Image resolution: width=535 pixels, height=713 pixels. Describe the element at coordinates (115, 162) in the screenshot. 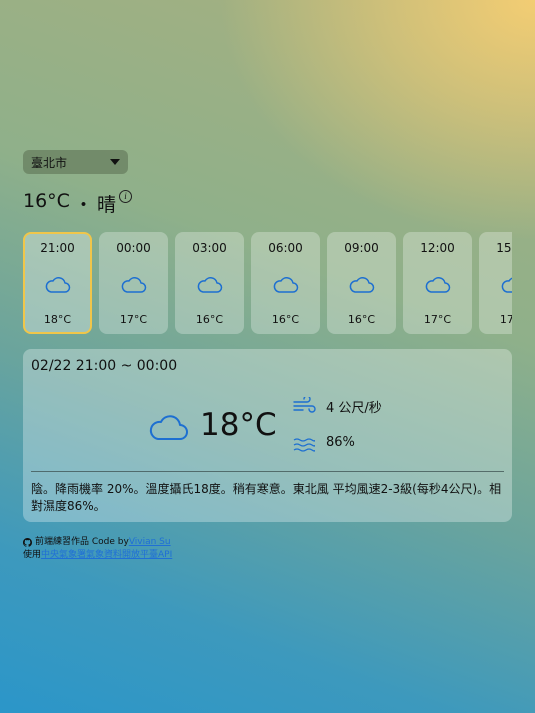

I see `caret-down-icon` at that location.